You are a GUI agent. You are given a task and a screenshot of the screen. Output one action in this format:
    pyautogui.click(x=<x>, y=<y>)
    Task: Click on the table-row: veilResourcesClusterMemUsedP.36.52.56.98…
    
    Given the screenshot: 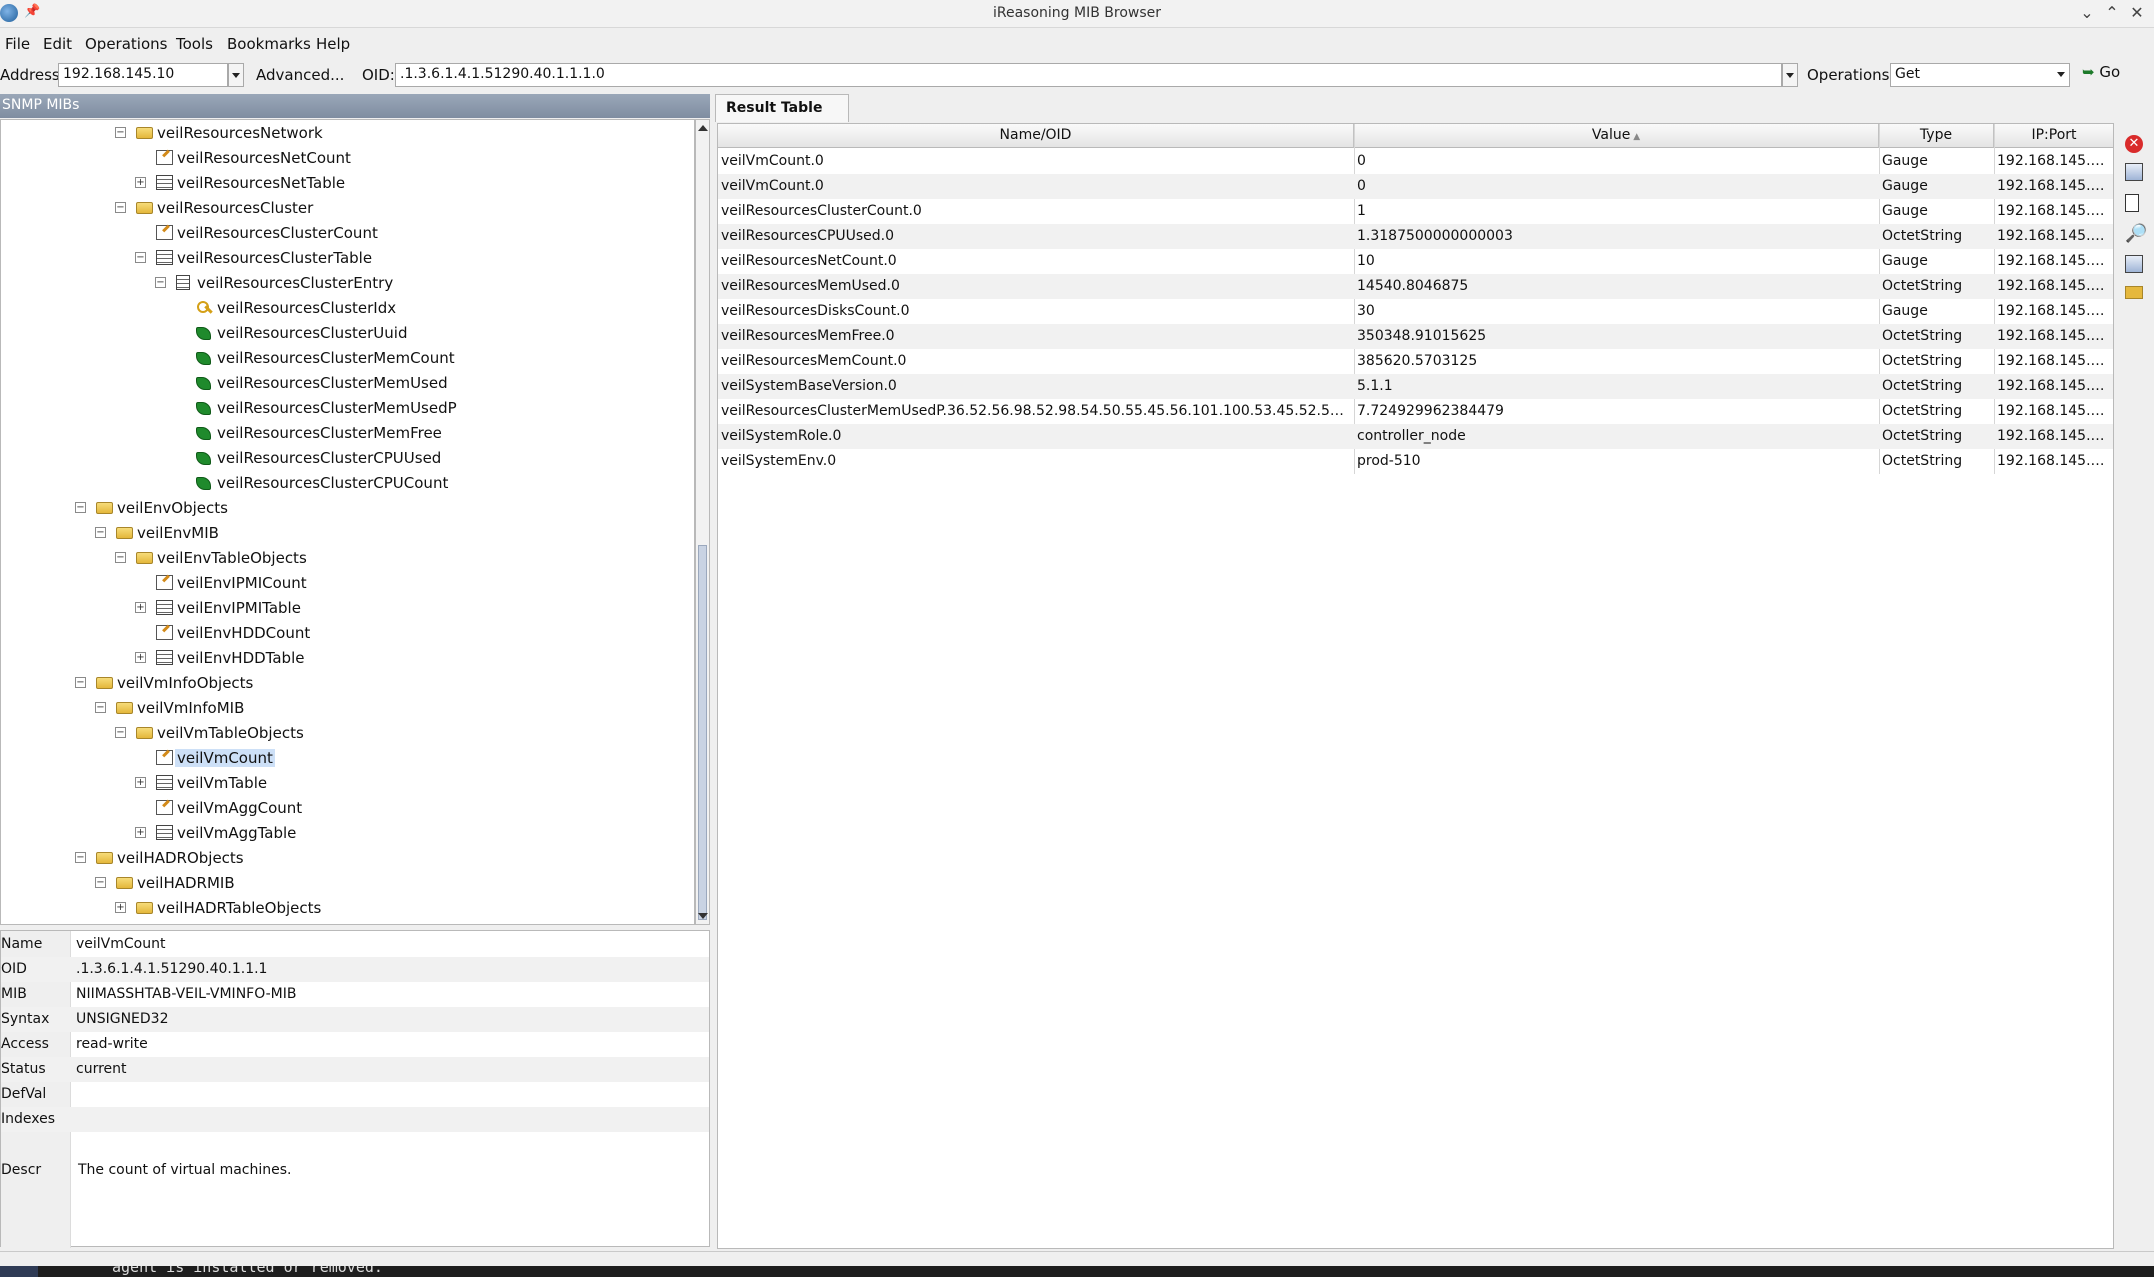 What is the action you would take?
    pyautogui.click(x=1415, y=411)
    